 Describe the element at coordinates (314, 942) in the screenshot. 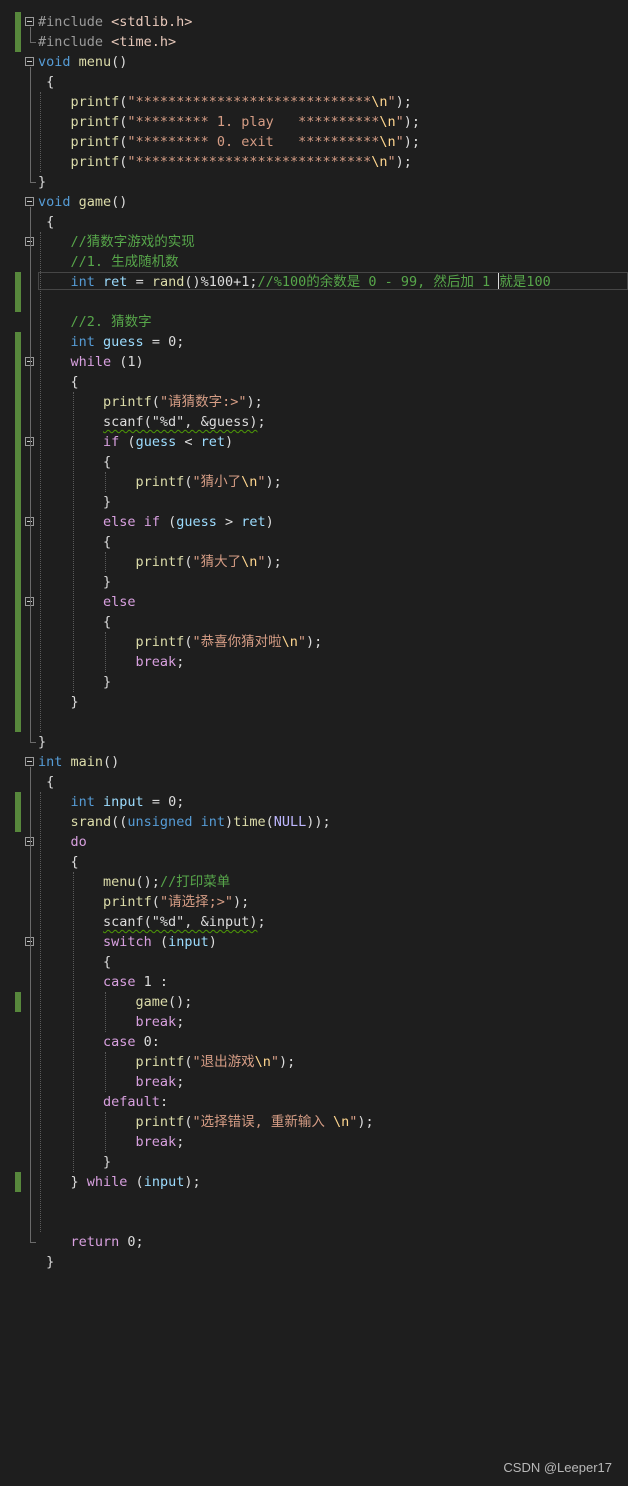

I see `code-line: switch (input)` at that location.